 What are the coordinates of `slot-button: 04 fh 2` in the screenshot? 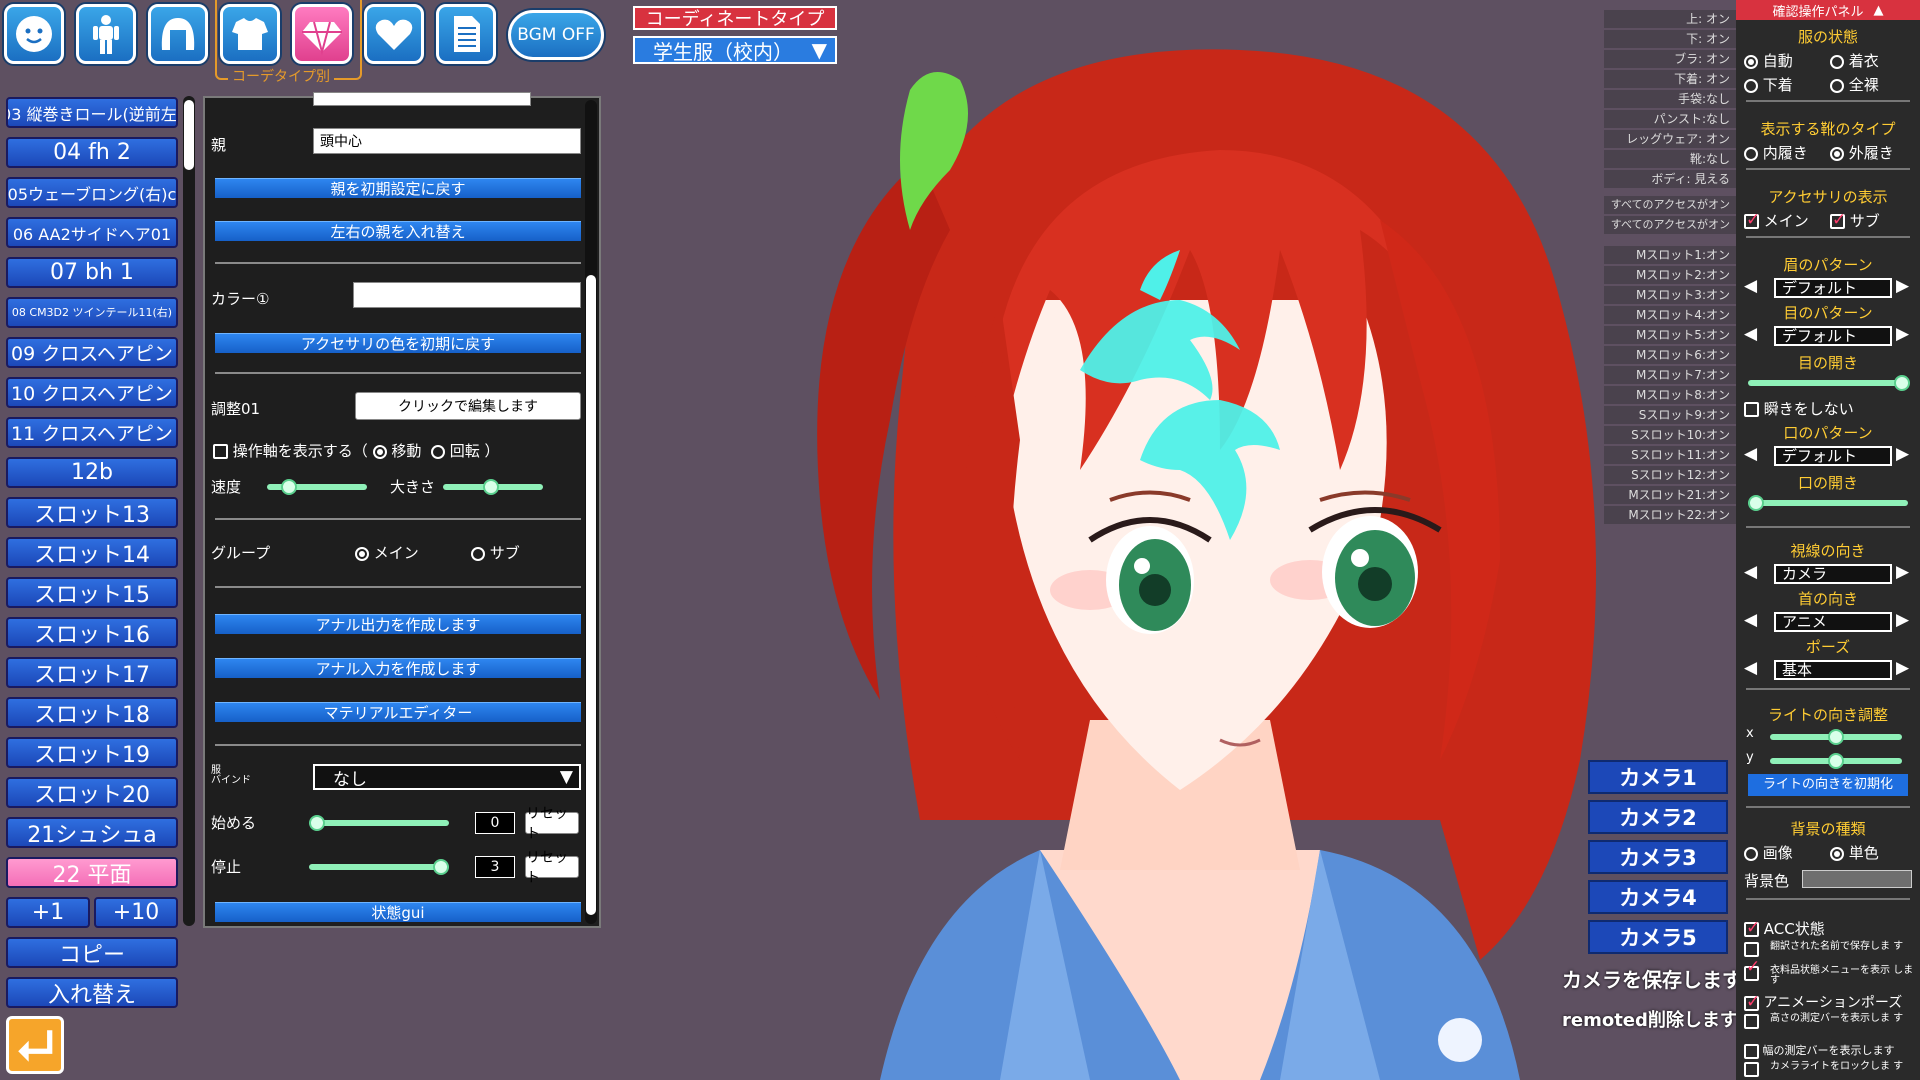 It's located at (92, 152).